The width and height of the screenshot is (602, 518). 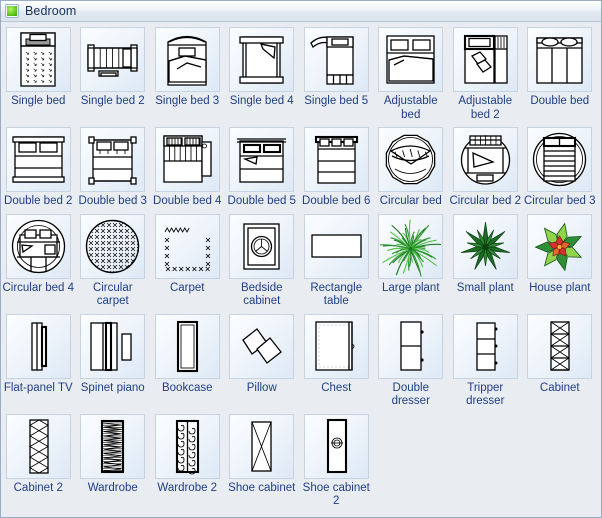 I want to click on circular-carpet-icon, so click(x=113, y=246).